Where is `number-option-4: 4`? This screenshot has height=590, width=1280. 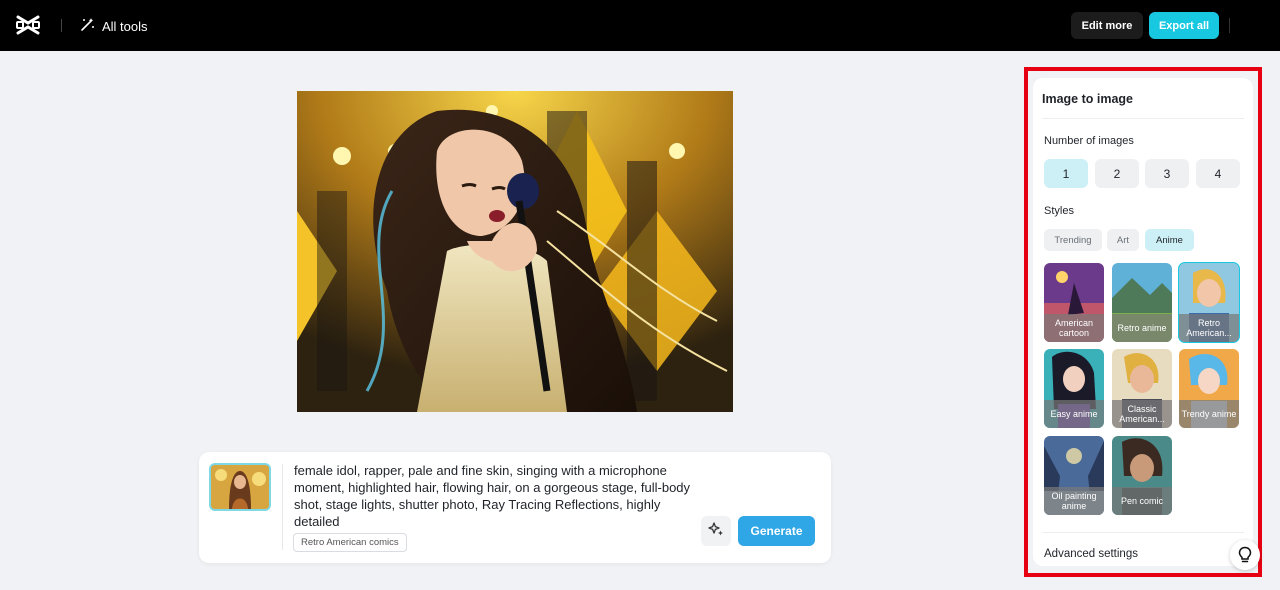 number-option-4: 4 is located at coordinates (1218, 173).